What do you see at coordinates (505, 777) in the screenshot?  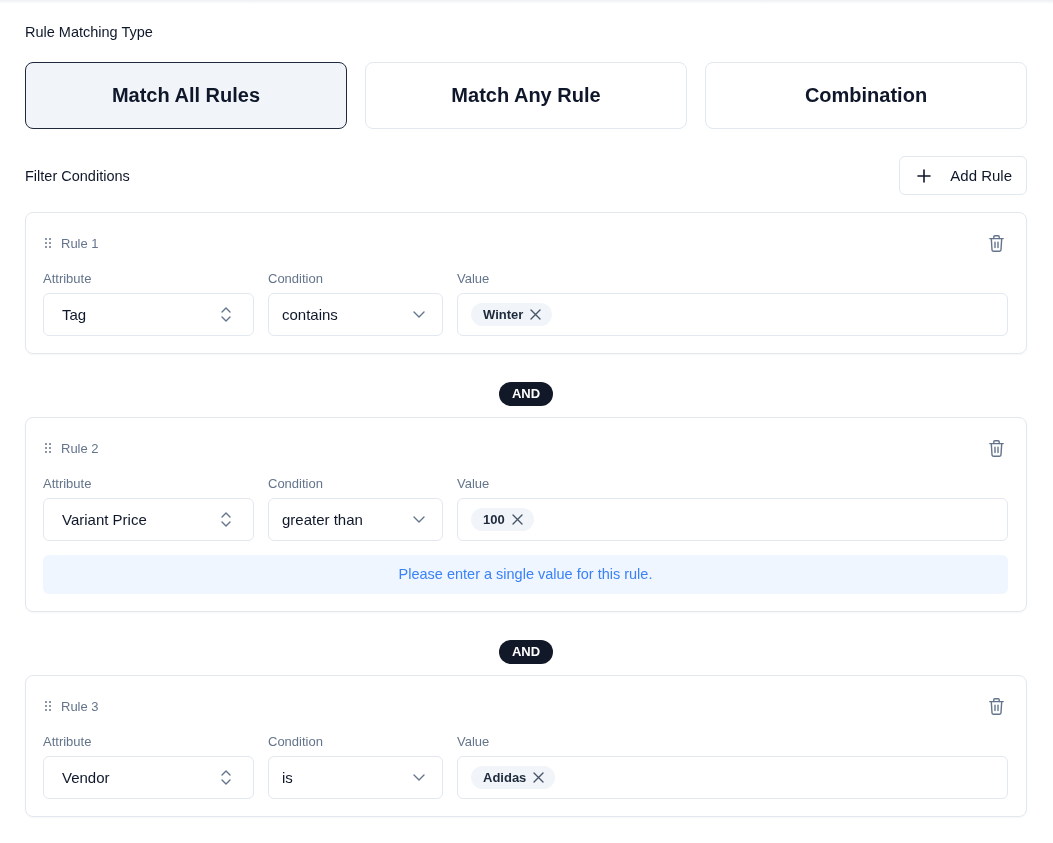 I see `tag-label: Adidas` at bounding box center [505, 777].